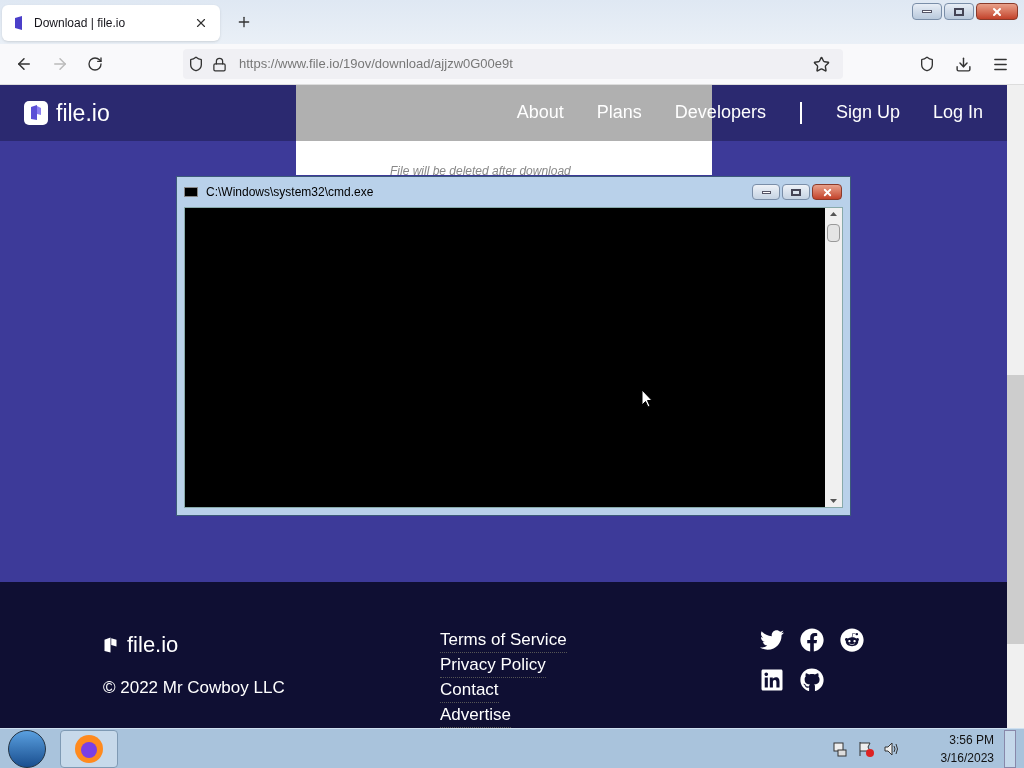  What do you see at coordinates (892, 748) in the screenshot?
I see `speaker-icon` at bounding box center [892, 748].